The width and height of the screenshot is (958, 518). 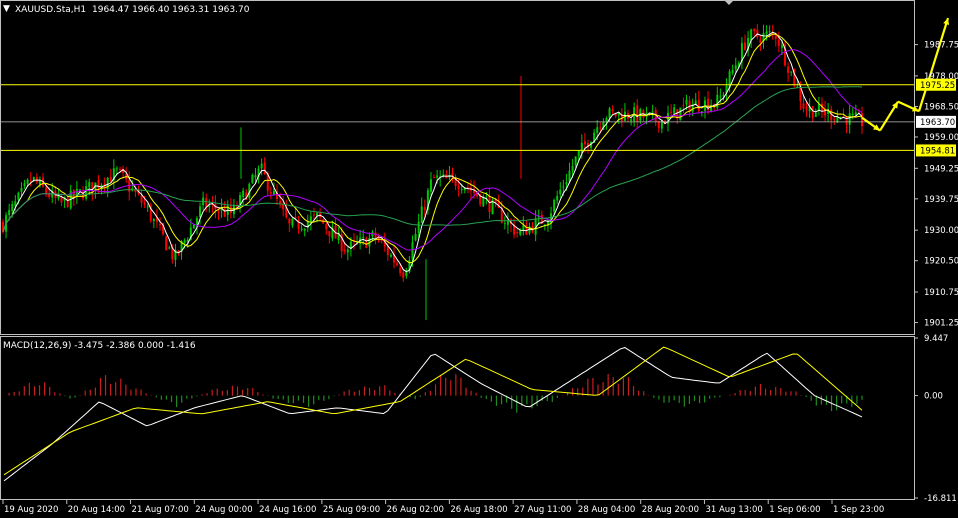 I want to click on time-tick-label: 31 Aug 13:00, so click(x=733, y=510).